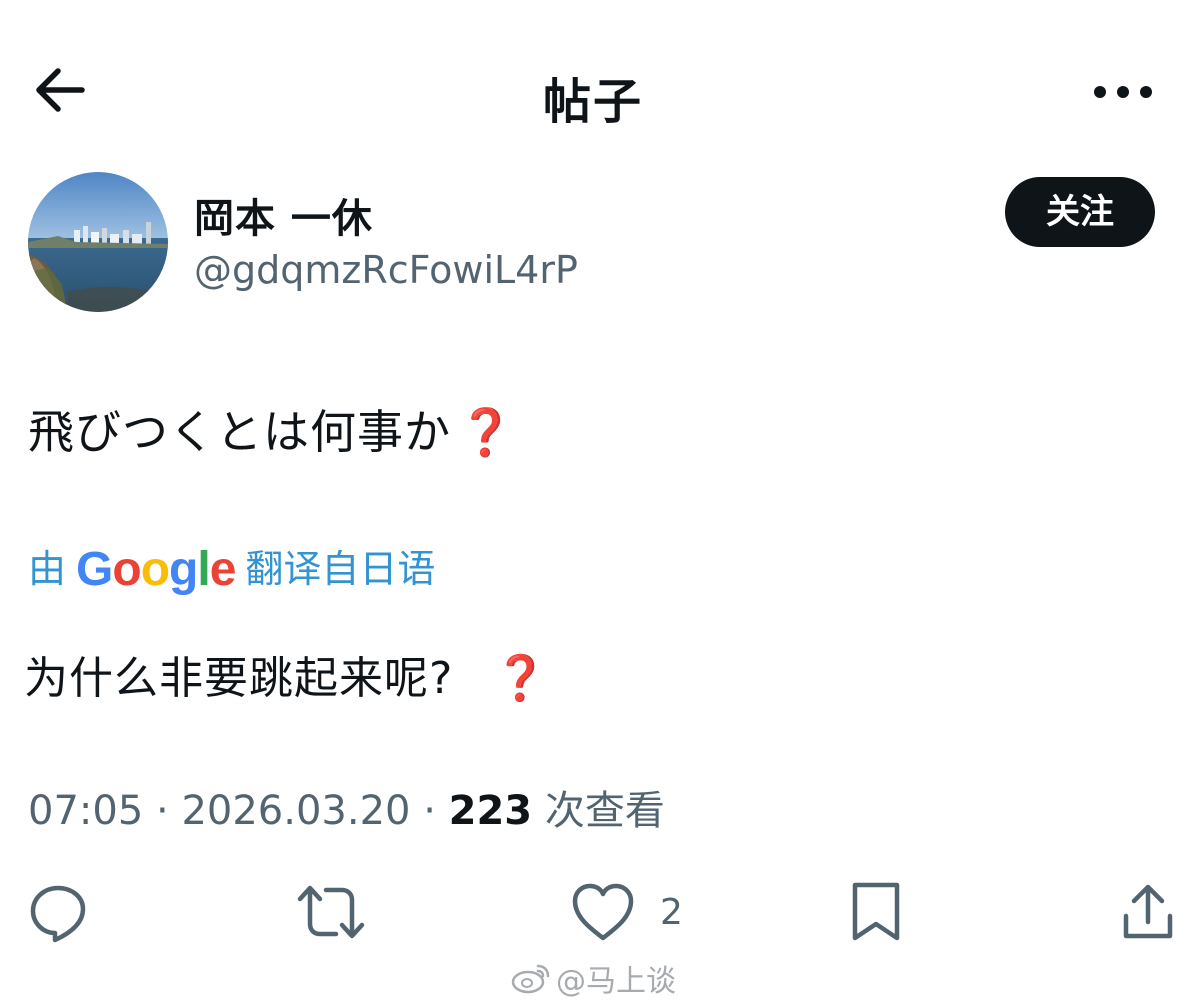 This screenshot has width=1186, height=1004. Describe the element at coordinates (239, 432) in the screenshot. I see `post-body: 飛びつくとは何事か` at that location.